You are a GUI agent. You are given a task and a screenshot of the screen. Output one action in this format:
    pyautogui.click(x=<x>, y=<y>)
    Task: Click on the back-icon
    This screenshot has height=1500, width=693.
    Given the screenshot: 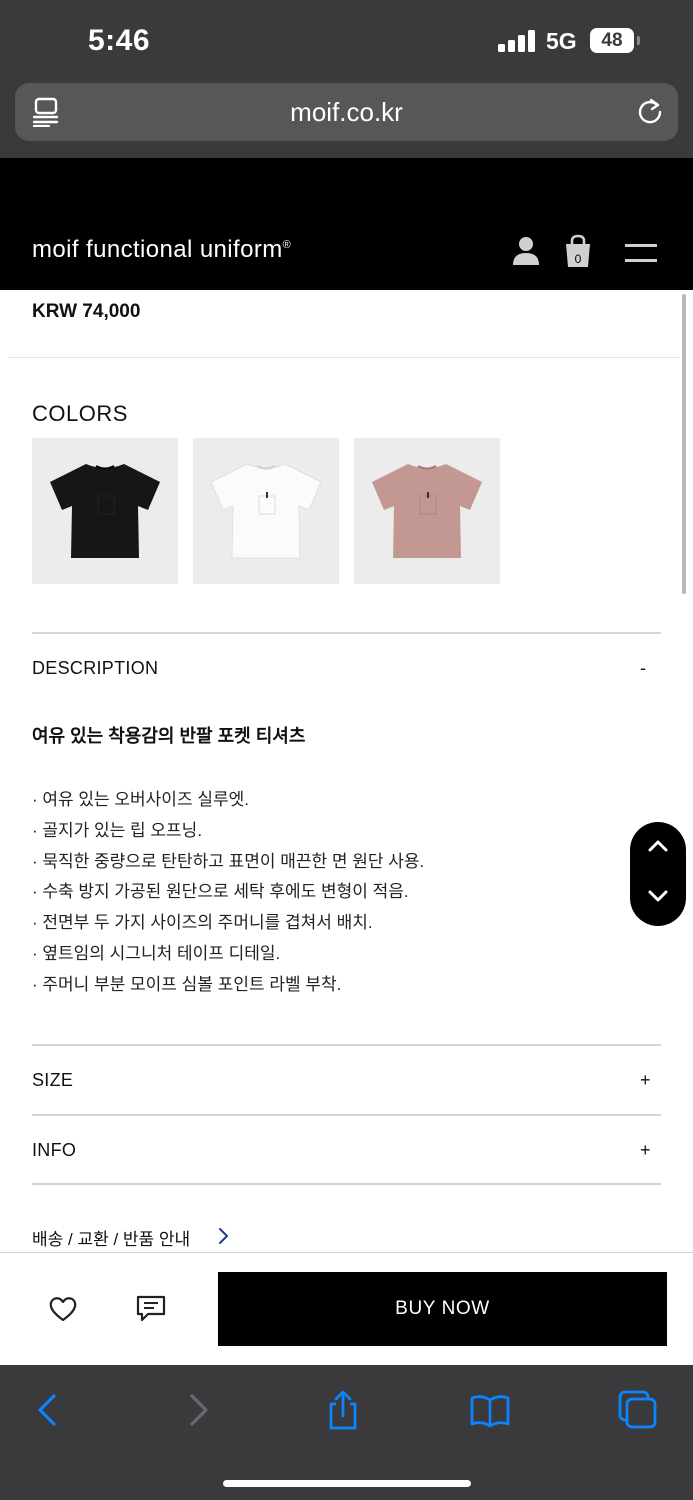 What is the action you would take?
    pyautogui.click(x=48, y=1410)
    